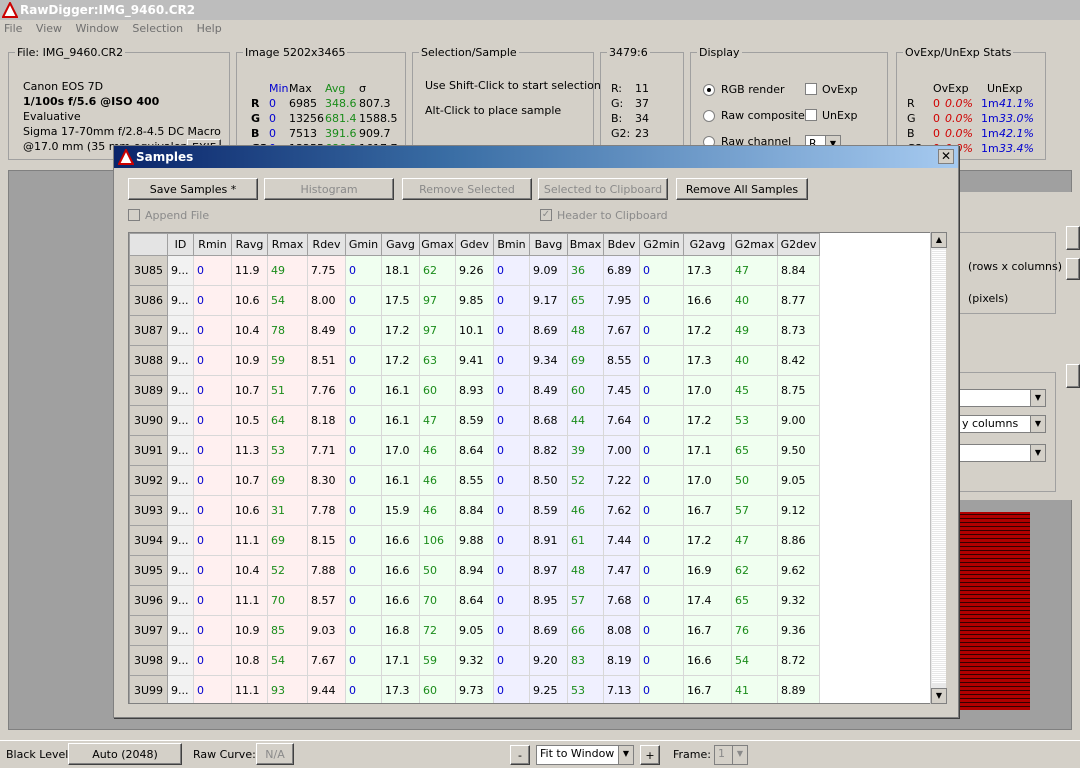 Image resolution: width=1080 pixels, height=768 pixels. What do you see at coordinates (148, 600) in the screenshot?
I see `row-header: 3U96` at bounding box center [148, 600].